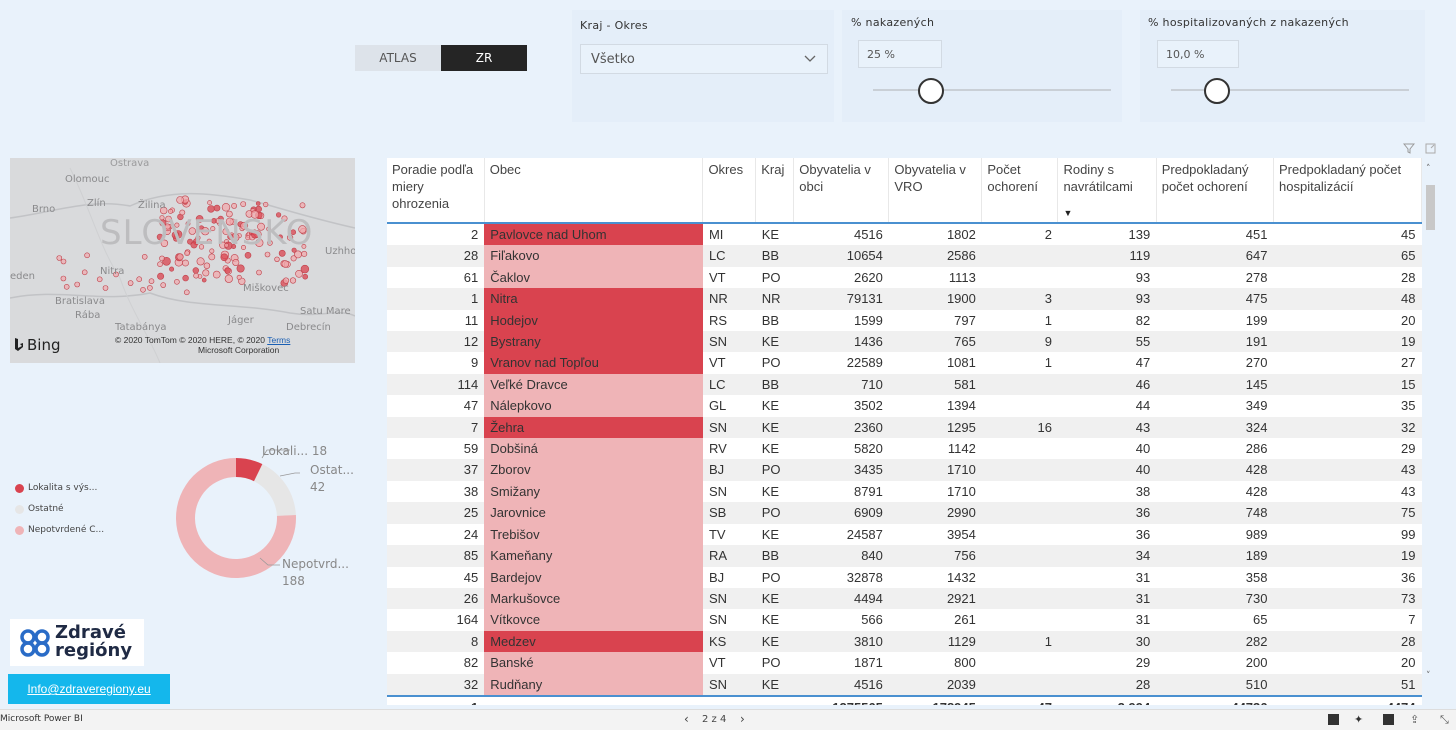  What do you see at coordinates (841, 190) in the screenshot?
I see `column-header: Obyvatelia v obci` at bounding box center [841, 190].